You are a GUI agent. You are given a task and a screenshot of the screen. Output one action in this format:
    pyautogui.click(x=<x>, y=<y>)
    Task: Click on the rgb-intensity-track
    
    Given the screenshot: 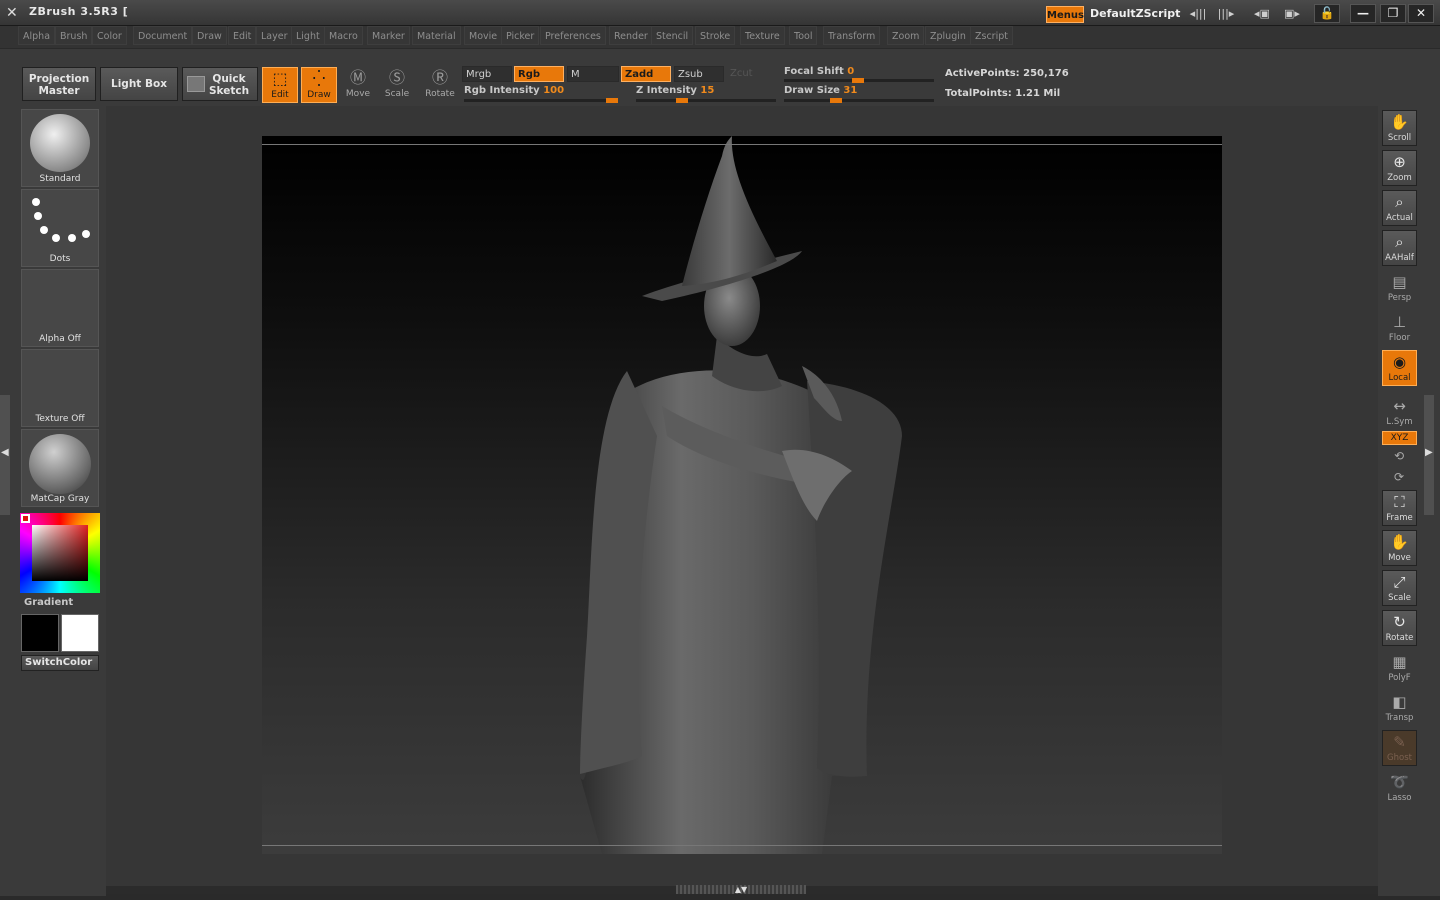 What is the action you would take?
    pyautogui.click(x=541, y=100)
    